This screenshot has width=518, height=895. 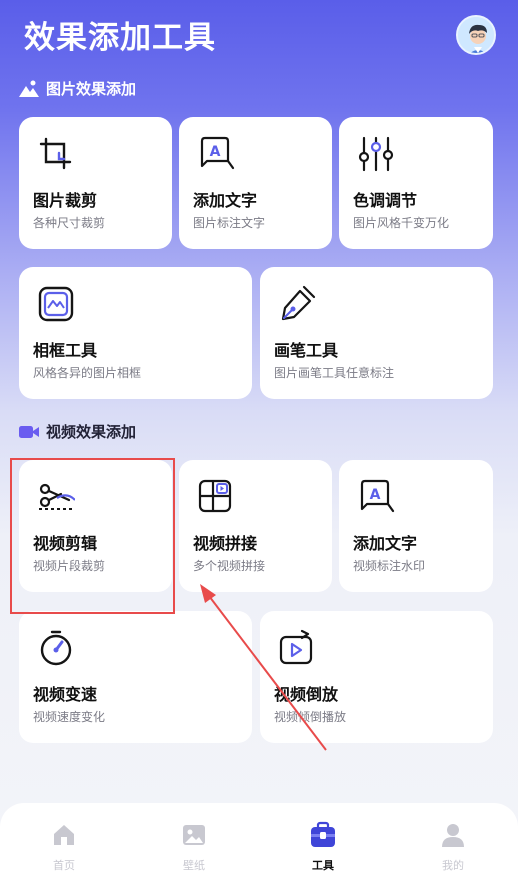 What do you see at coordinates (135, 333) in the screenshot?
I see `tool-card-frame: 相框工具 风格各异的图片相框` at bounding box center [135, 333].